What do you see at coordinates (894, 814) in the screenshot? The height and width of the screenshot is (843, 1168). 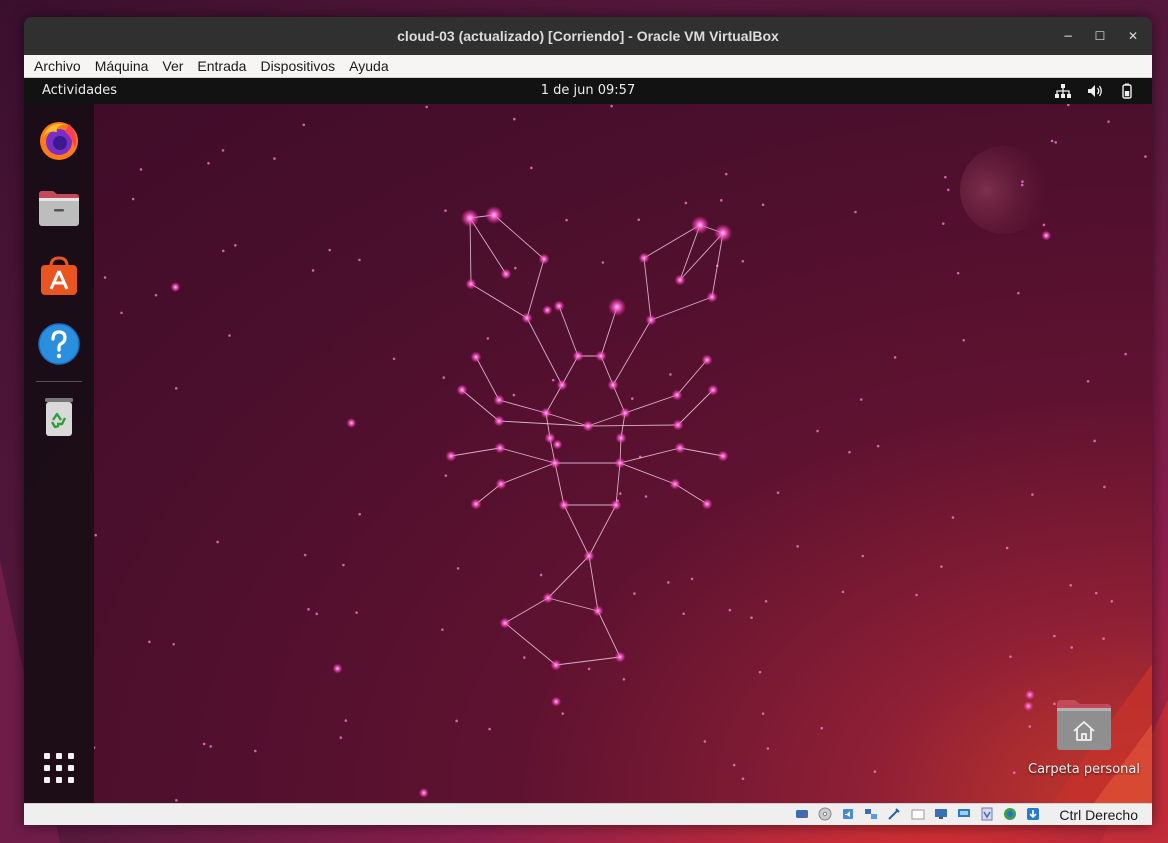 I see `usb-icon` at bounding box center [894, 814].